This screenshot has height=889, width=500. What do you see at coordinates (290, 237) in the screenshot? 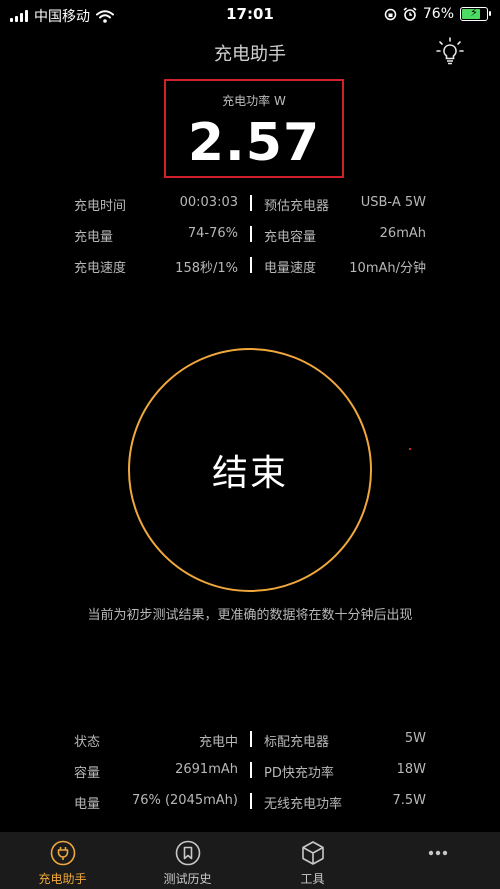
I see `stat-label: 充电容量` at bounding box center [290, 237].